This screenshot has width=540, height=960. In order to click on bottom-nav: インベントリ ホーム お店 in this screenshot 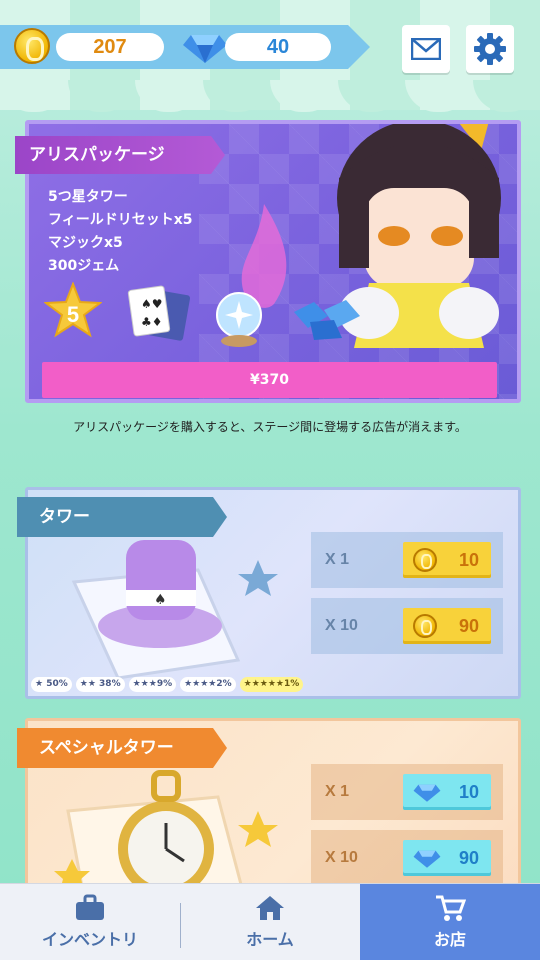, I will do `click(270, 921)`.